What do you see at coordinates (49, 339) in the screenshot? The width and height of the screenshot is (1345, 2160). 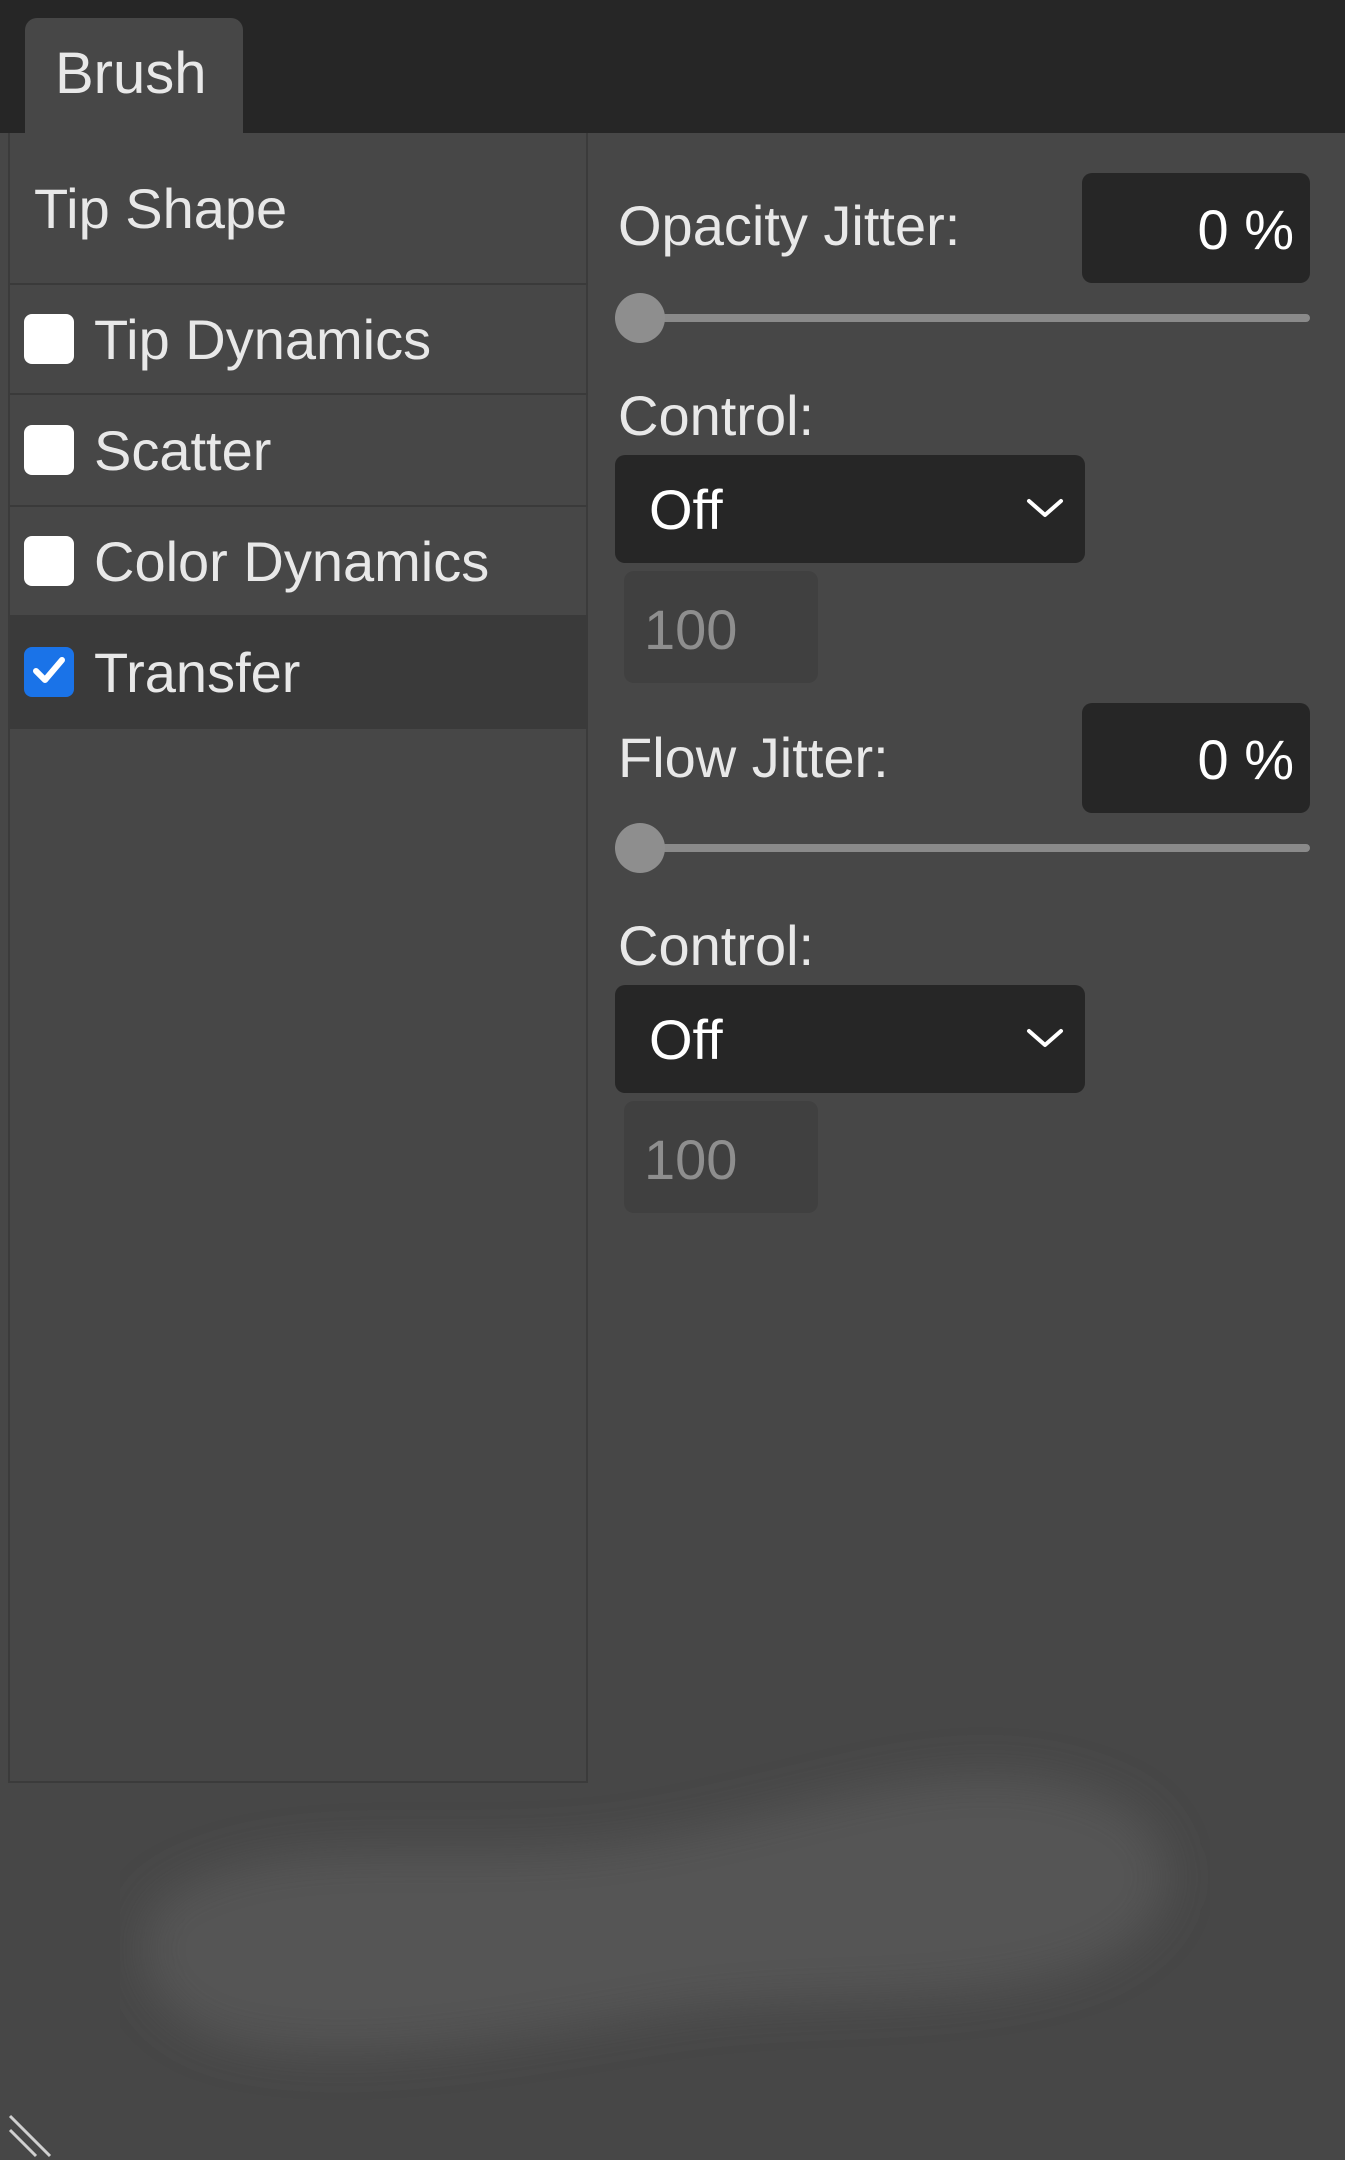 I see `tip-dynamics-checkbox` at bounding box center [49, 339].